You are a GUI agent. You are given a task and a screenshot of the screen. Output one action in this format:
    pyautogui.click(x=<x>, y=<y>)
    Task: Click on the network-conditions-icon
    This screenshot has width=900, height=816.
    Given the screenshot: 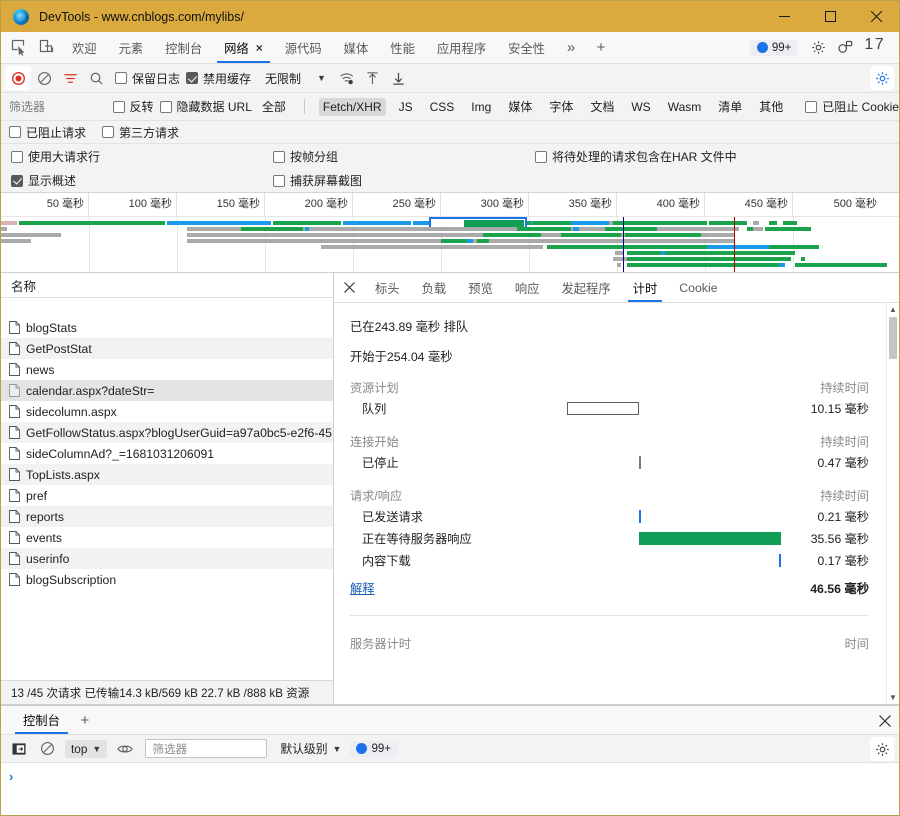 What is the action you would take?
    pyautogui.click(x=347, y=78)
    